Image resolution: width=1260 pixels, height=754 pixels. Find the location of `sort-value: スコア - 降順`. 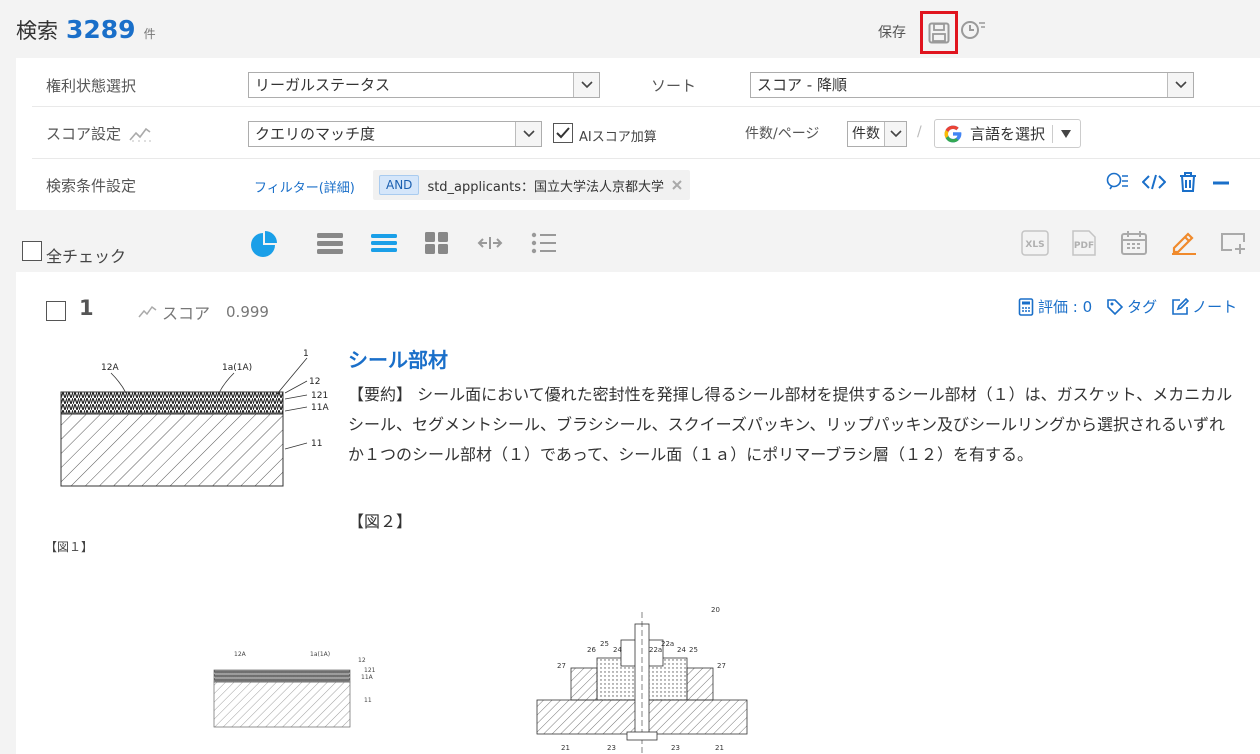

sort-value: スコア - 降順 is located at coordinates (802, 85).